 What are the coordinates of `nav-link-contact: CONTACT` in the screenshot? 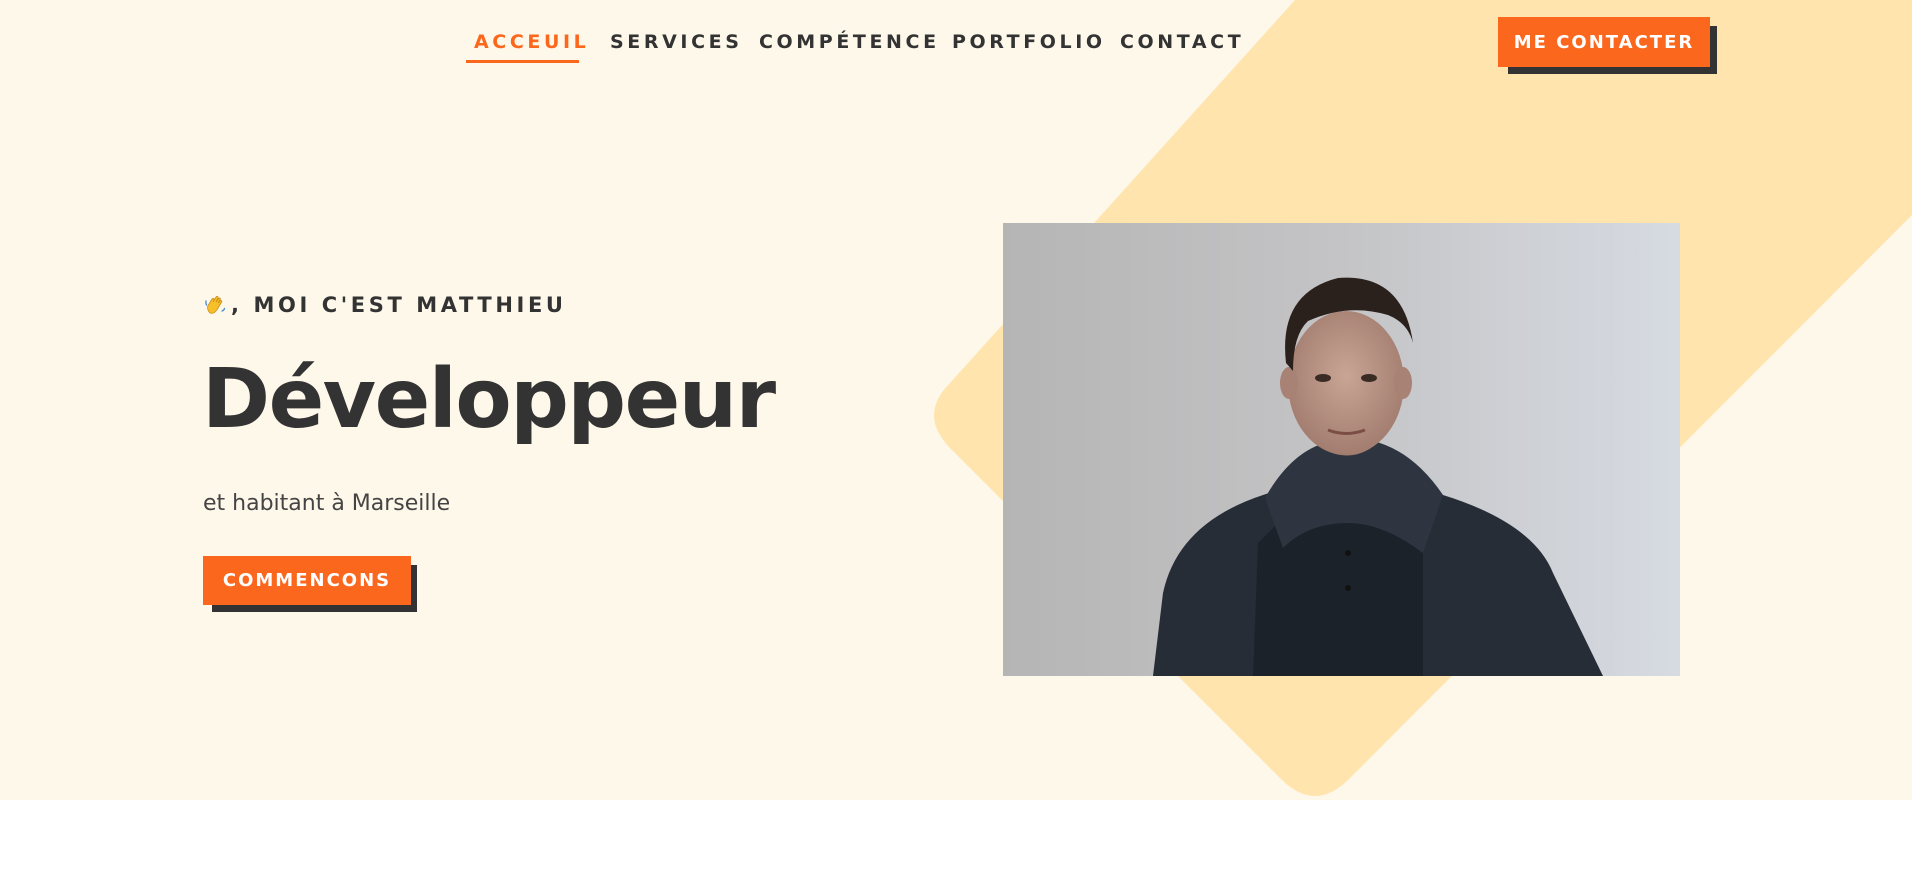 It's located at (1182, 42).